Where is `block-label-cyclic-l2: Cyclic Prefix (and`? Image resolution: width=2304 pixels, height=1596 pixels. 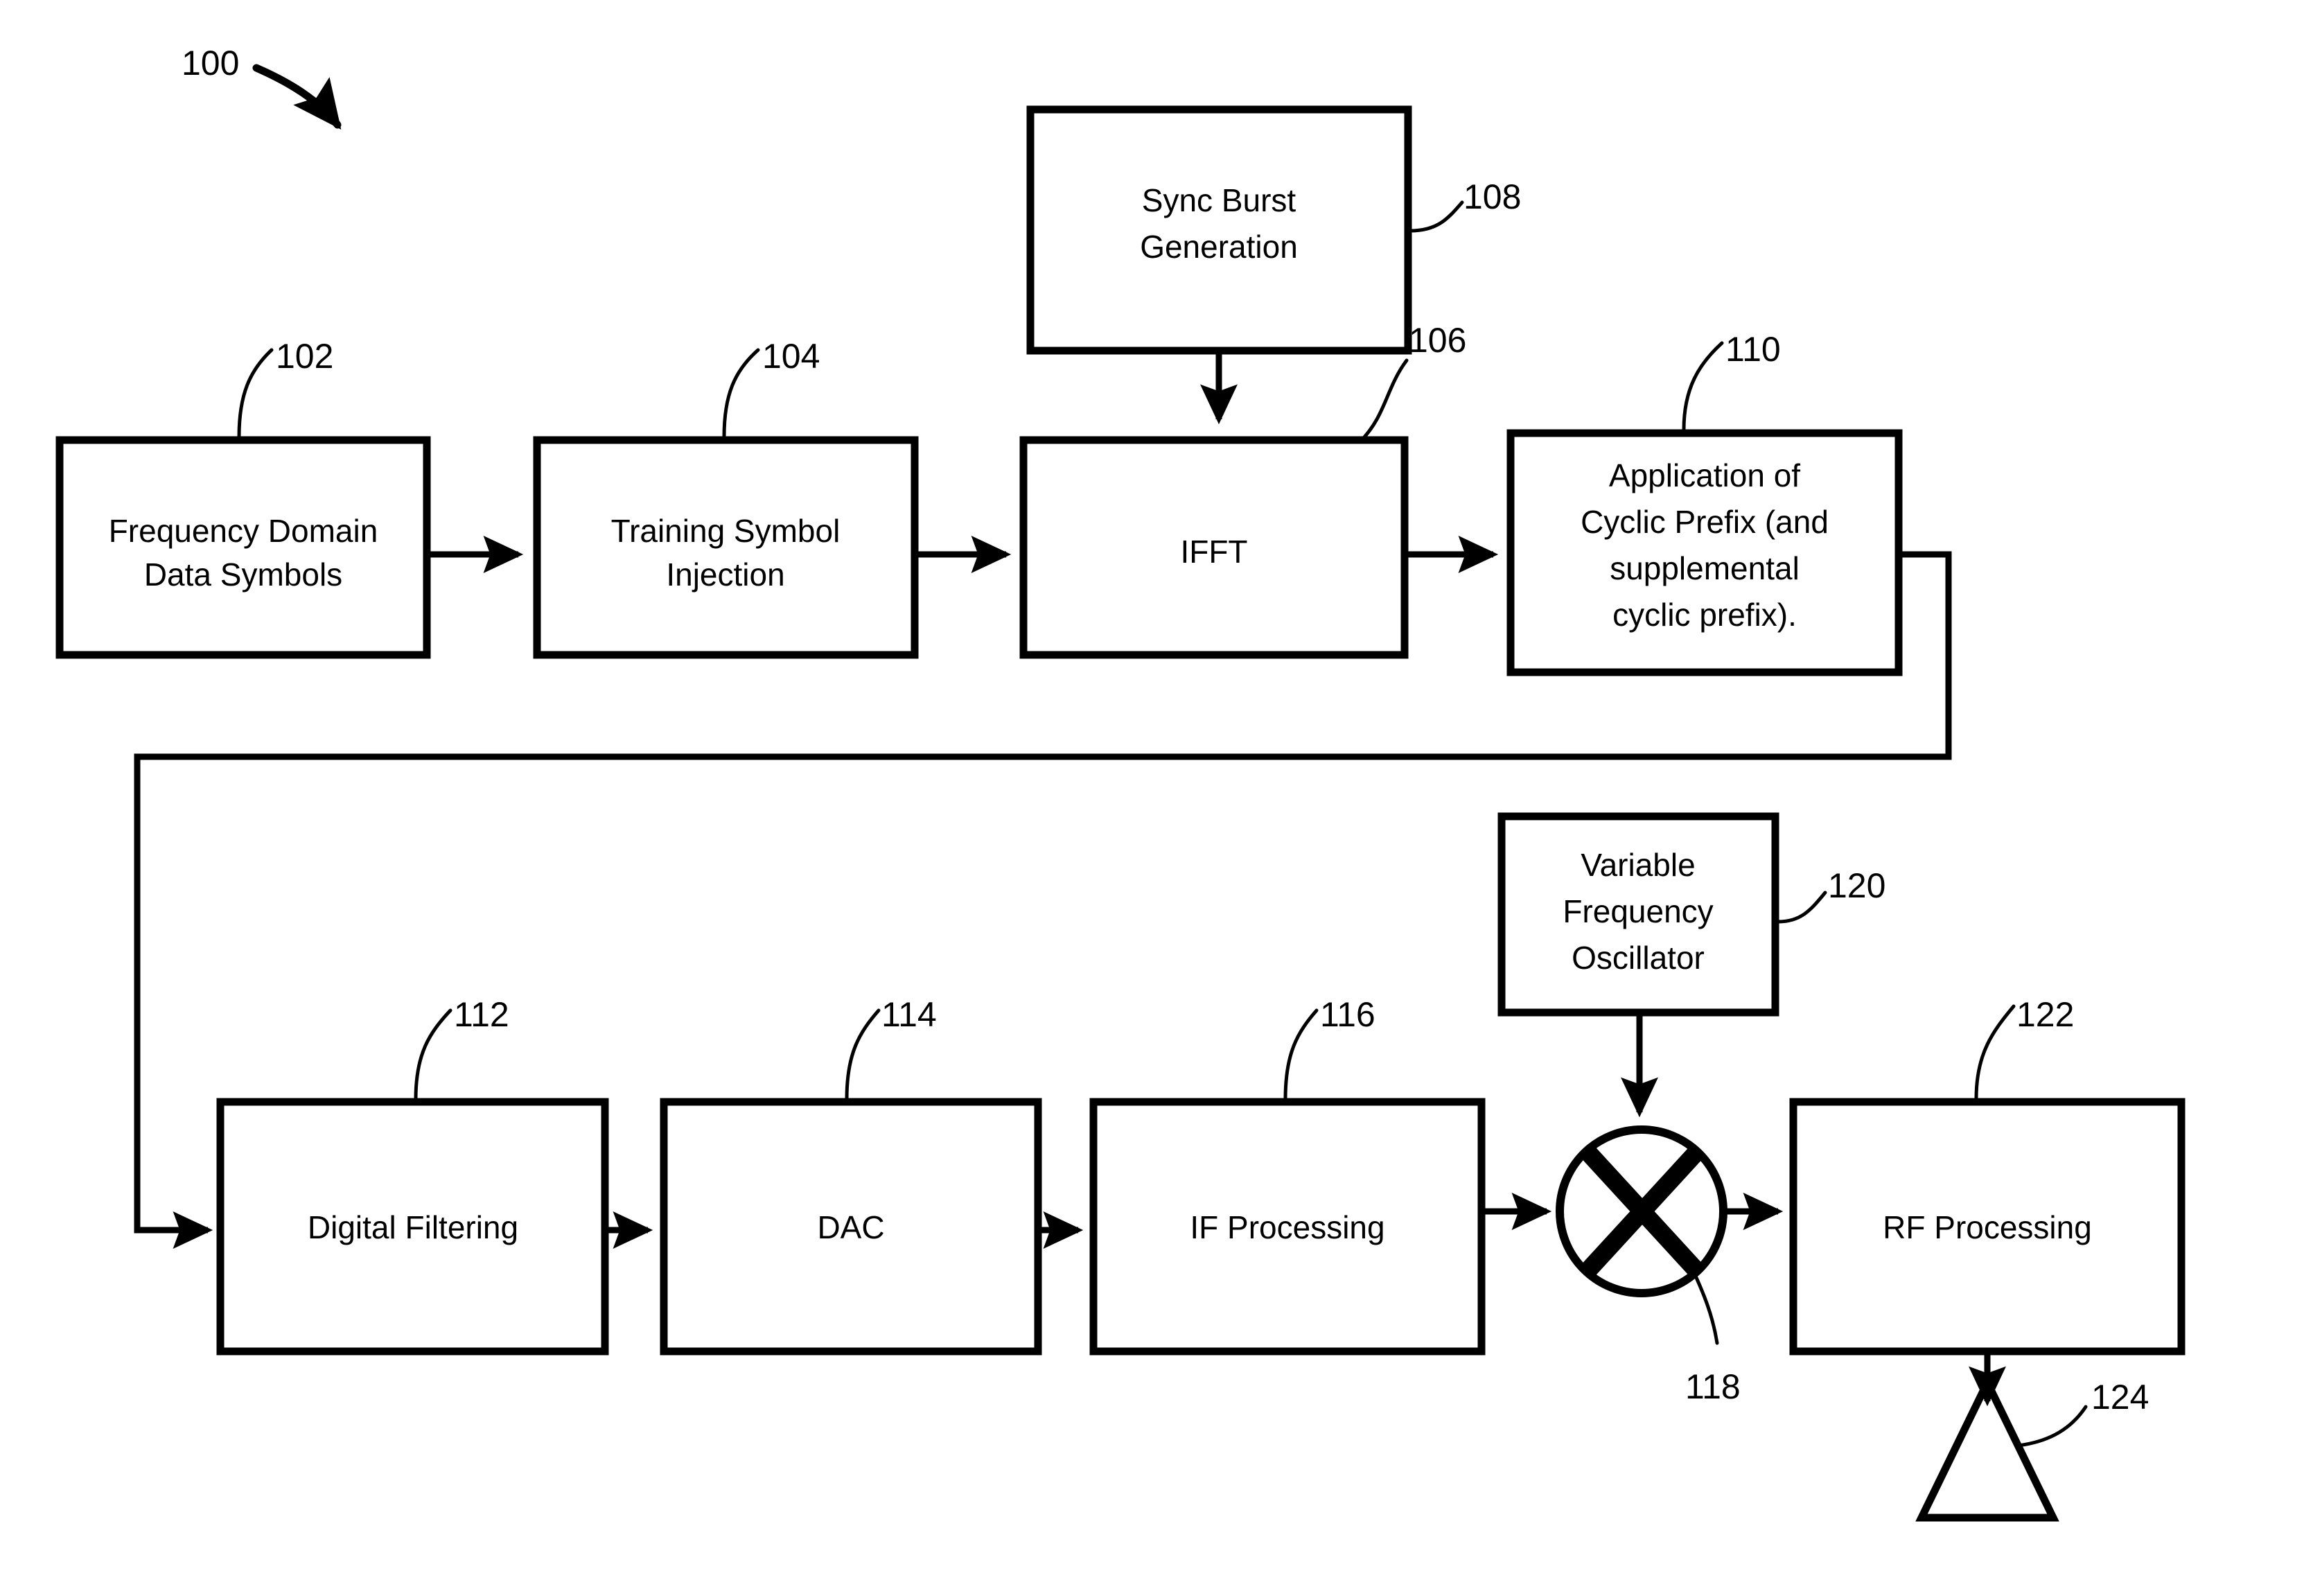
block-label-cyclic-l2: Cyclic Prefix (and is located at coordinates (1705, 522).